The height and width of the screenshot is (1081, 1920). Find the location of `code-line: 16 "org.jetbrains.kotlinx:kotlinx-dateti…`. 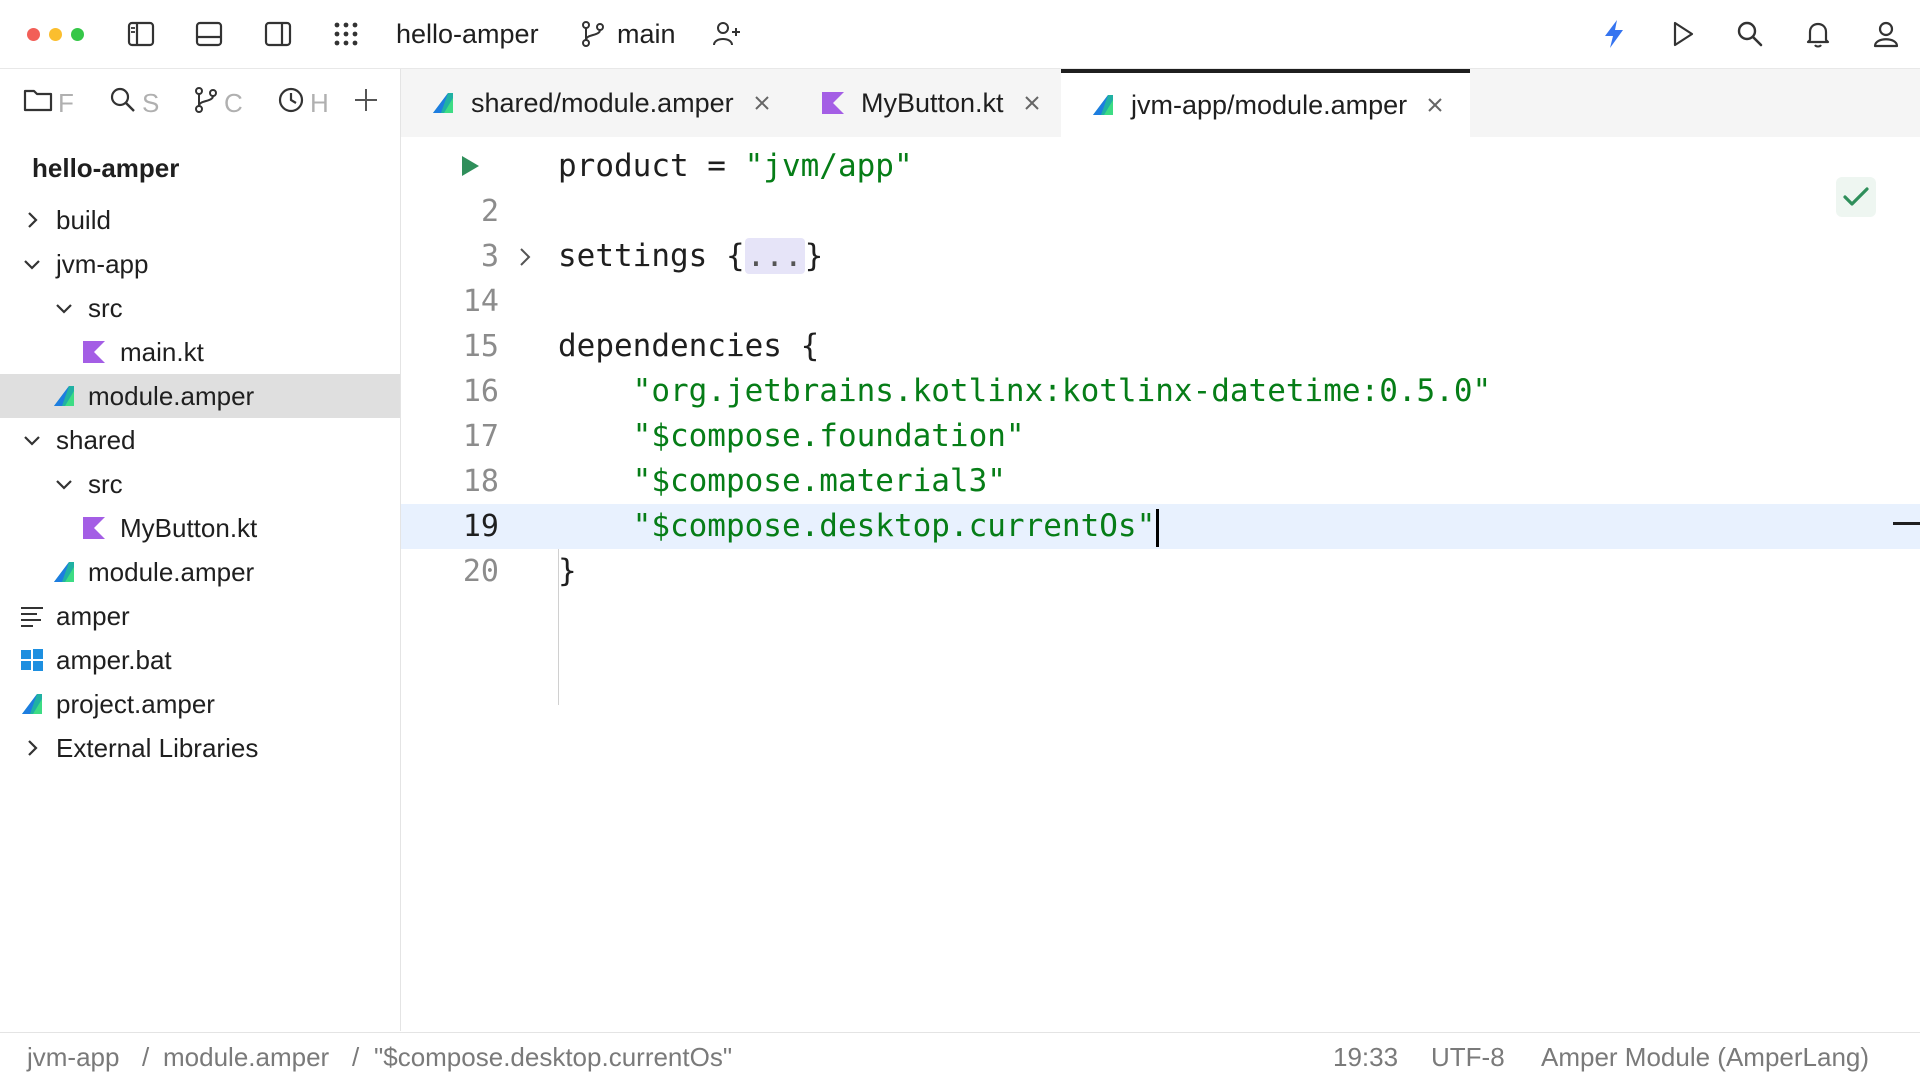

code-line: 16 "org.jetbrains.kotlinx:kotlinx-dateti… is located at coordinates (1160, 391).